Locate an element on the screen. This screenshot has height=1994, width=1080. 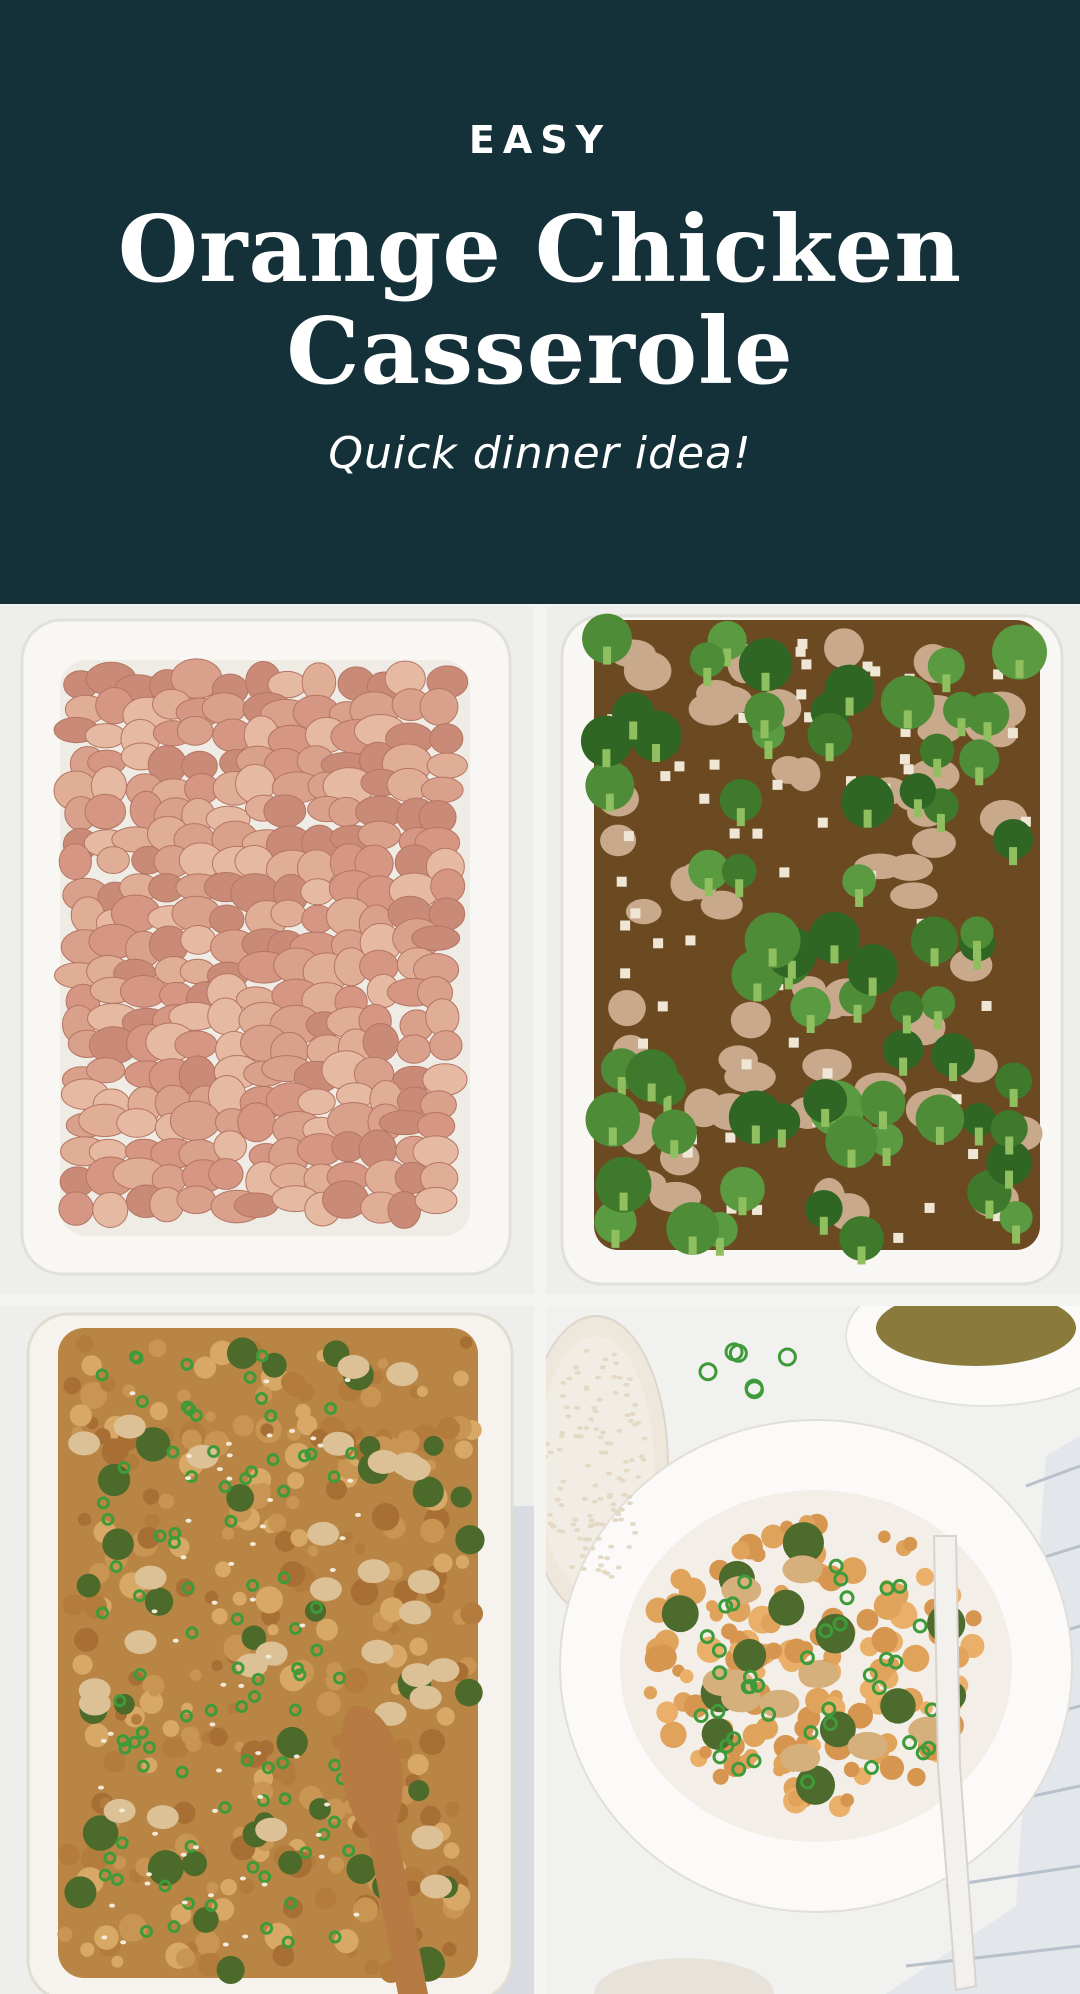
recipe-title: Orange Chicken Casserole is located at coordinates (540, 300).